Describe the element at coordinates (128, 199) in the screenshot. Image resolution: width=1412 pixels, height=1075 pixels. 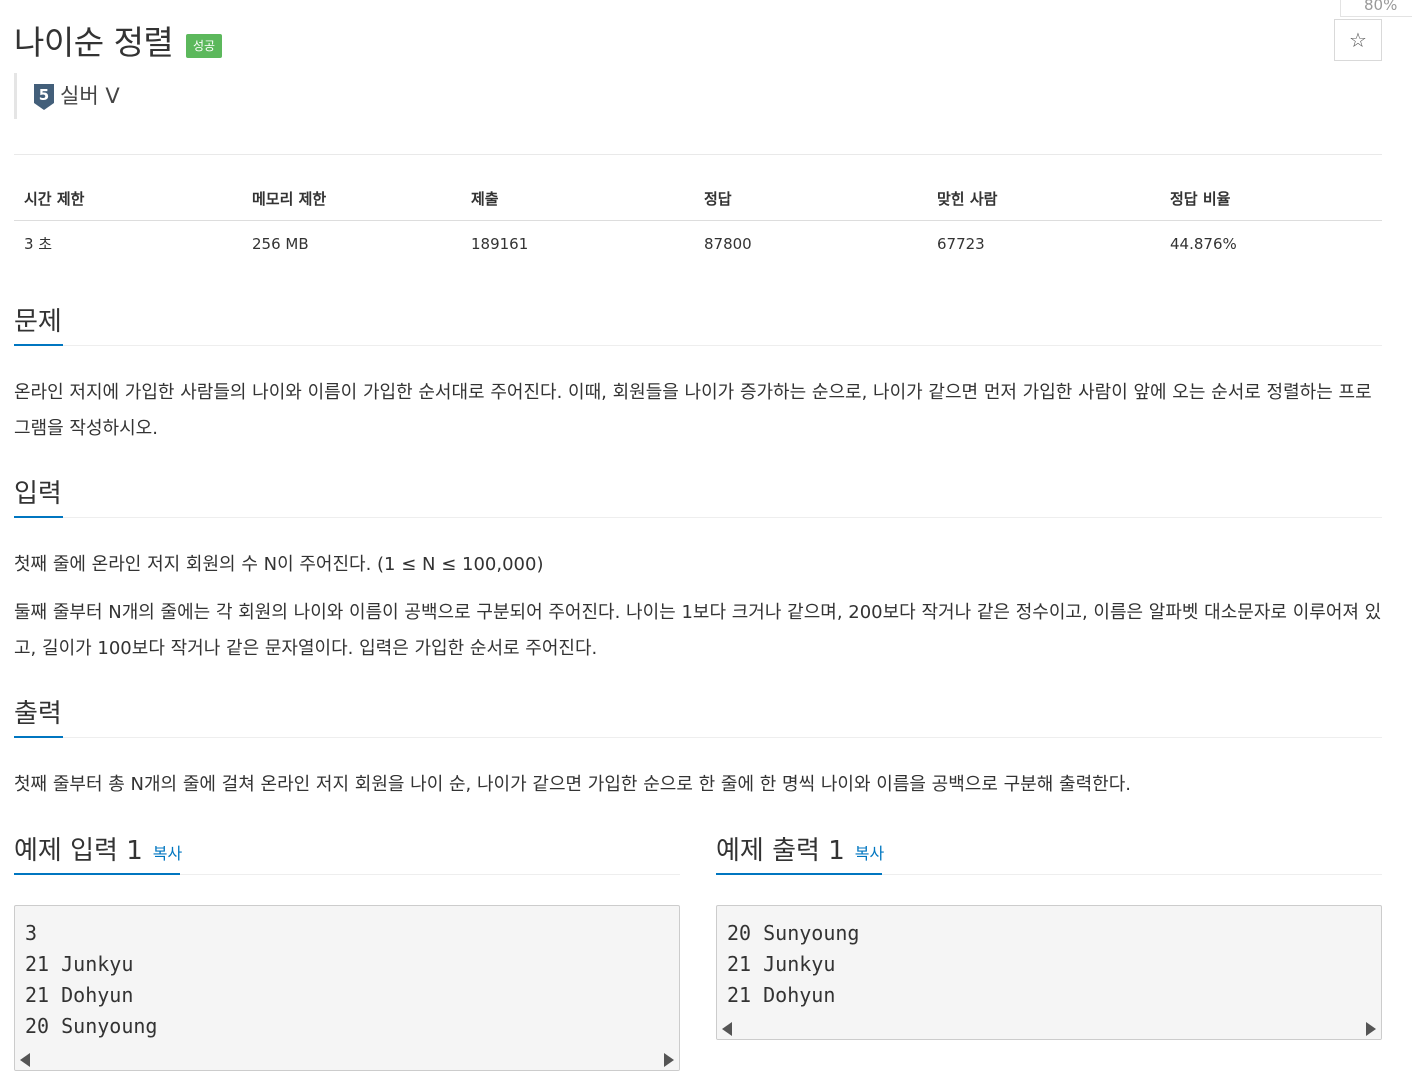
I see `time-limit-header: 시간 제한` at that location.